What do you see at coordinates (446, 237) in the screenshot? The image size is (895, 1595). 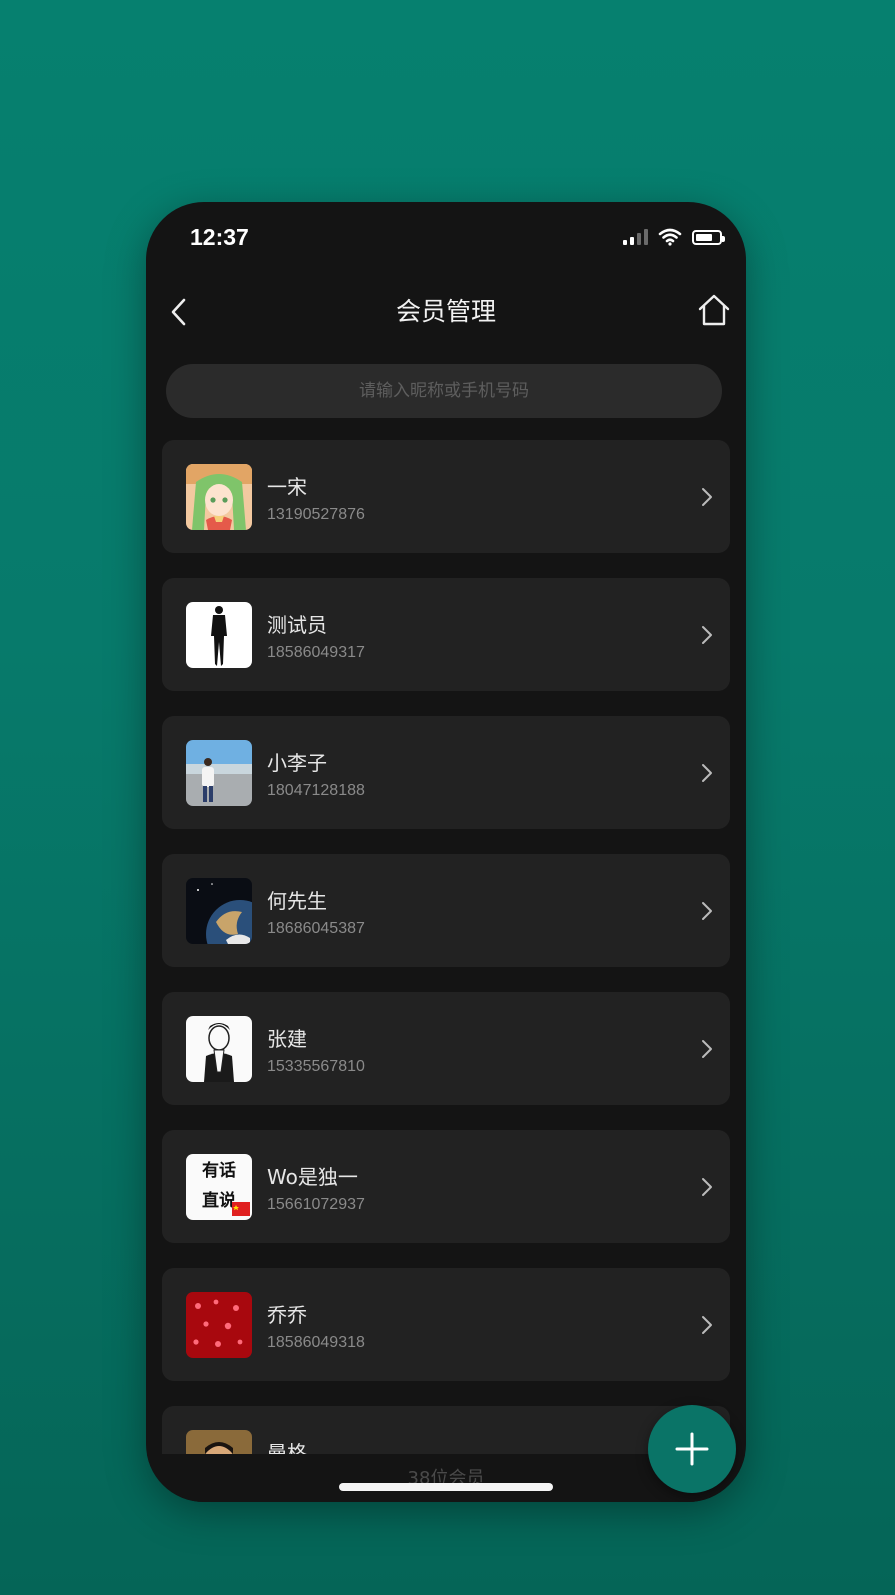 I see `status-bar: 12:37` at bounding box center [446, 237].